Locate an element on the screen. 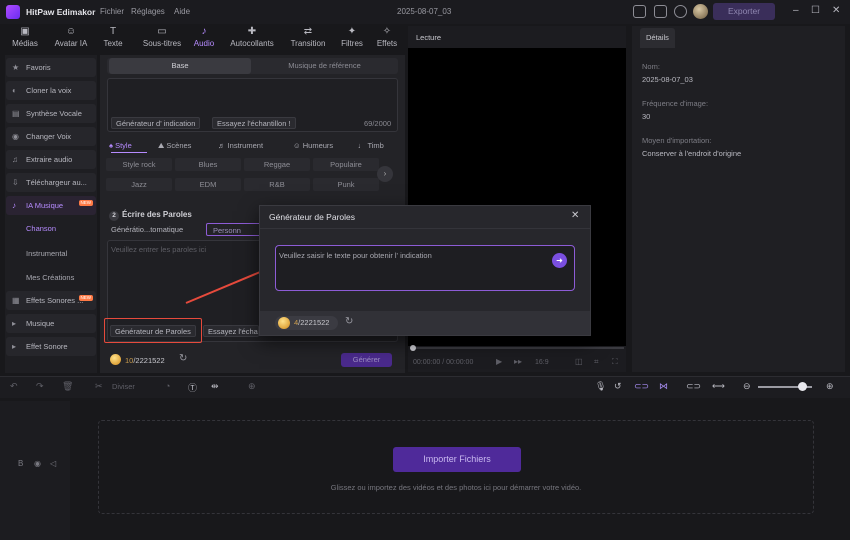 Image resolution: width=850 pixels, height=540 pixels. segment-reference-music: Musique de référence is located at coordinates (324, 66).